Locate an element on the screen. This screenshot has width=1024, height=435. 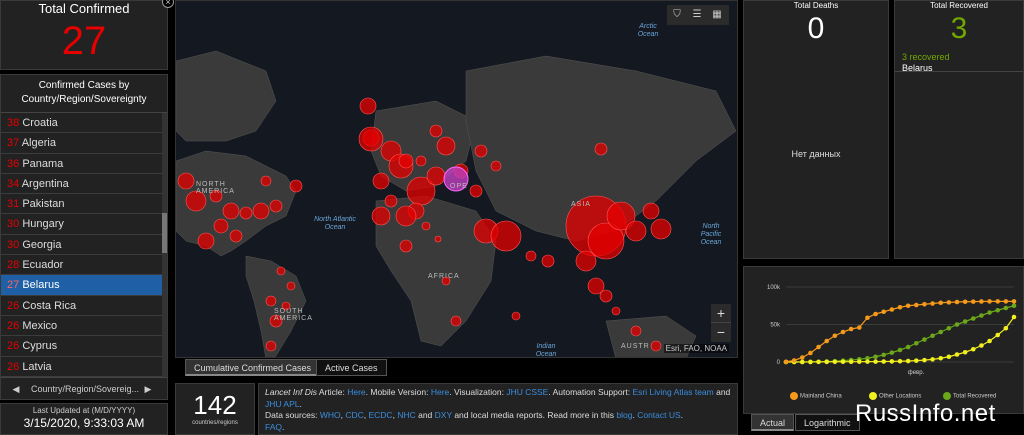
list-item: 26 Latvia is located at coordinates (82, 367).